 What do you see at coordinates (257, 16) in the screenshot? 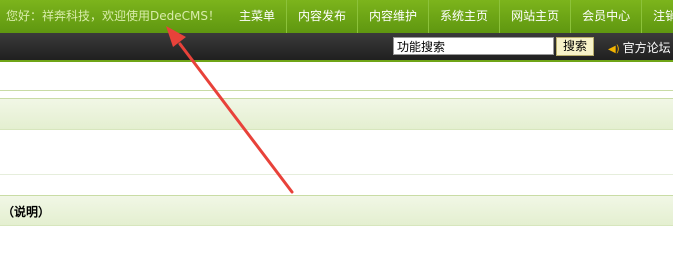
I see `nav-main-menu: 主菜单` at bounding box center [257, 16].